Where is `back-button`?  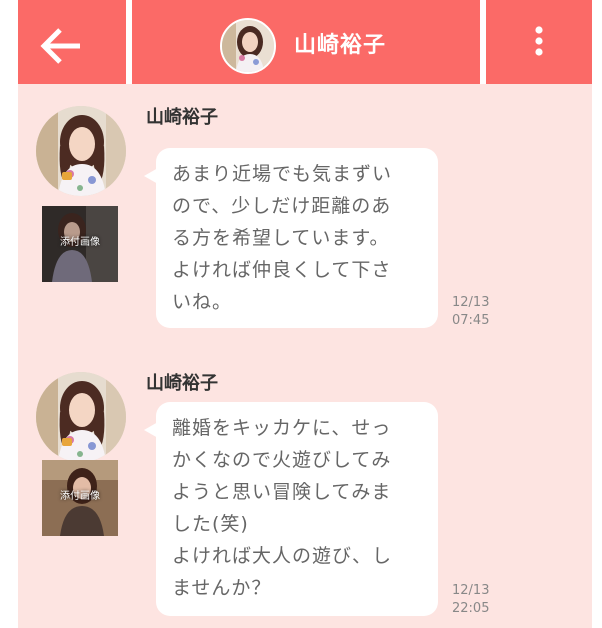 back-button is located at coordinates (62, 46).